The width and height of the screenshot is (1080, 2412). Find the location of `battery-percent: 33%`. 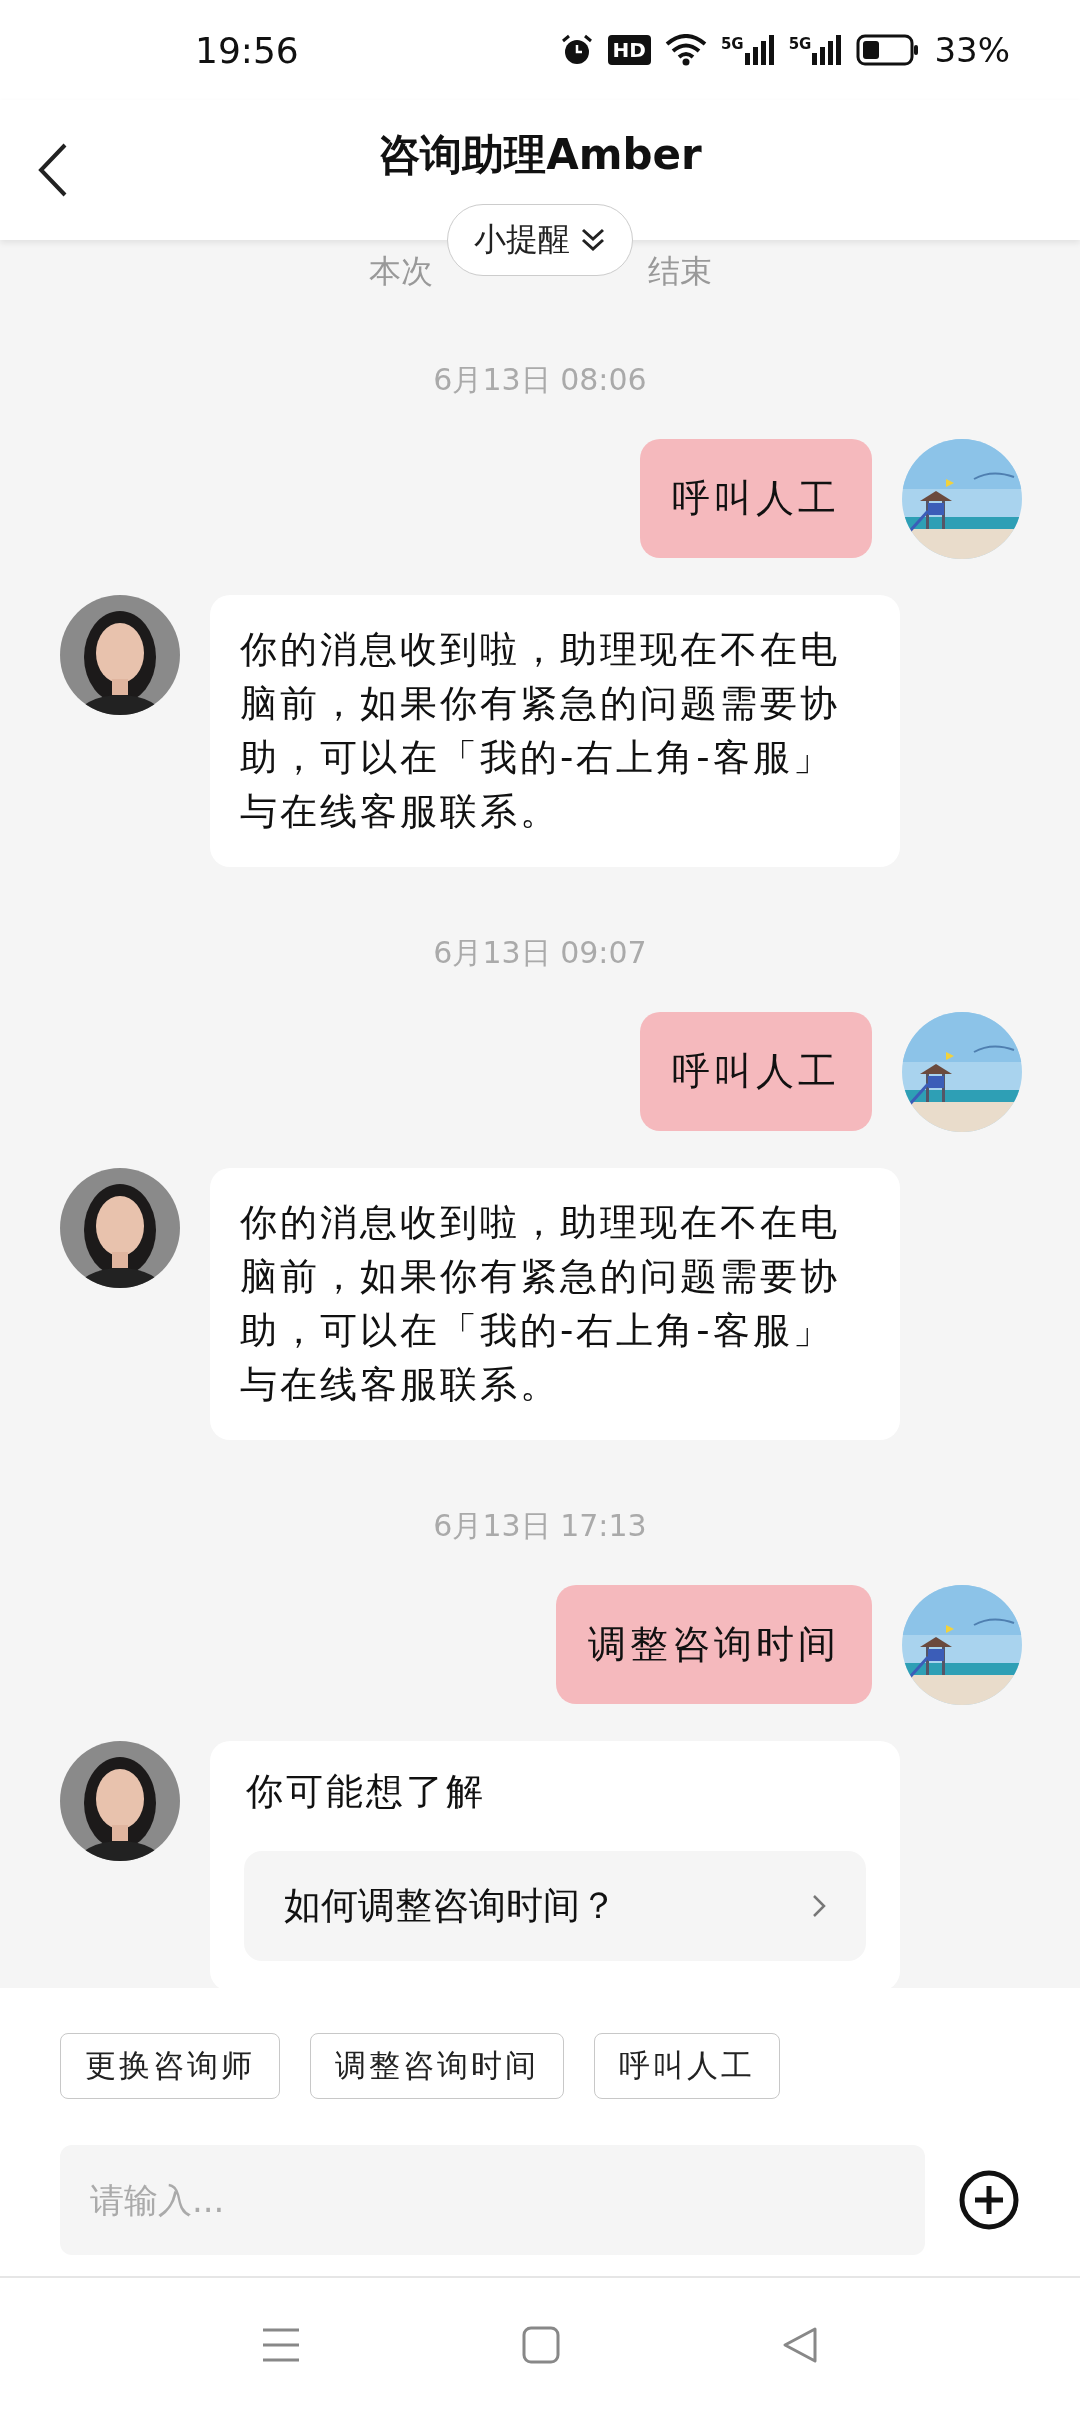

battery-percent: 33% is located at coordinates (972, 50).